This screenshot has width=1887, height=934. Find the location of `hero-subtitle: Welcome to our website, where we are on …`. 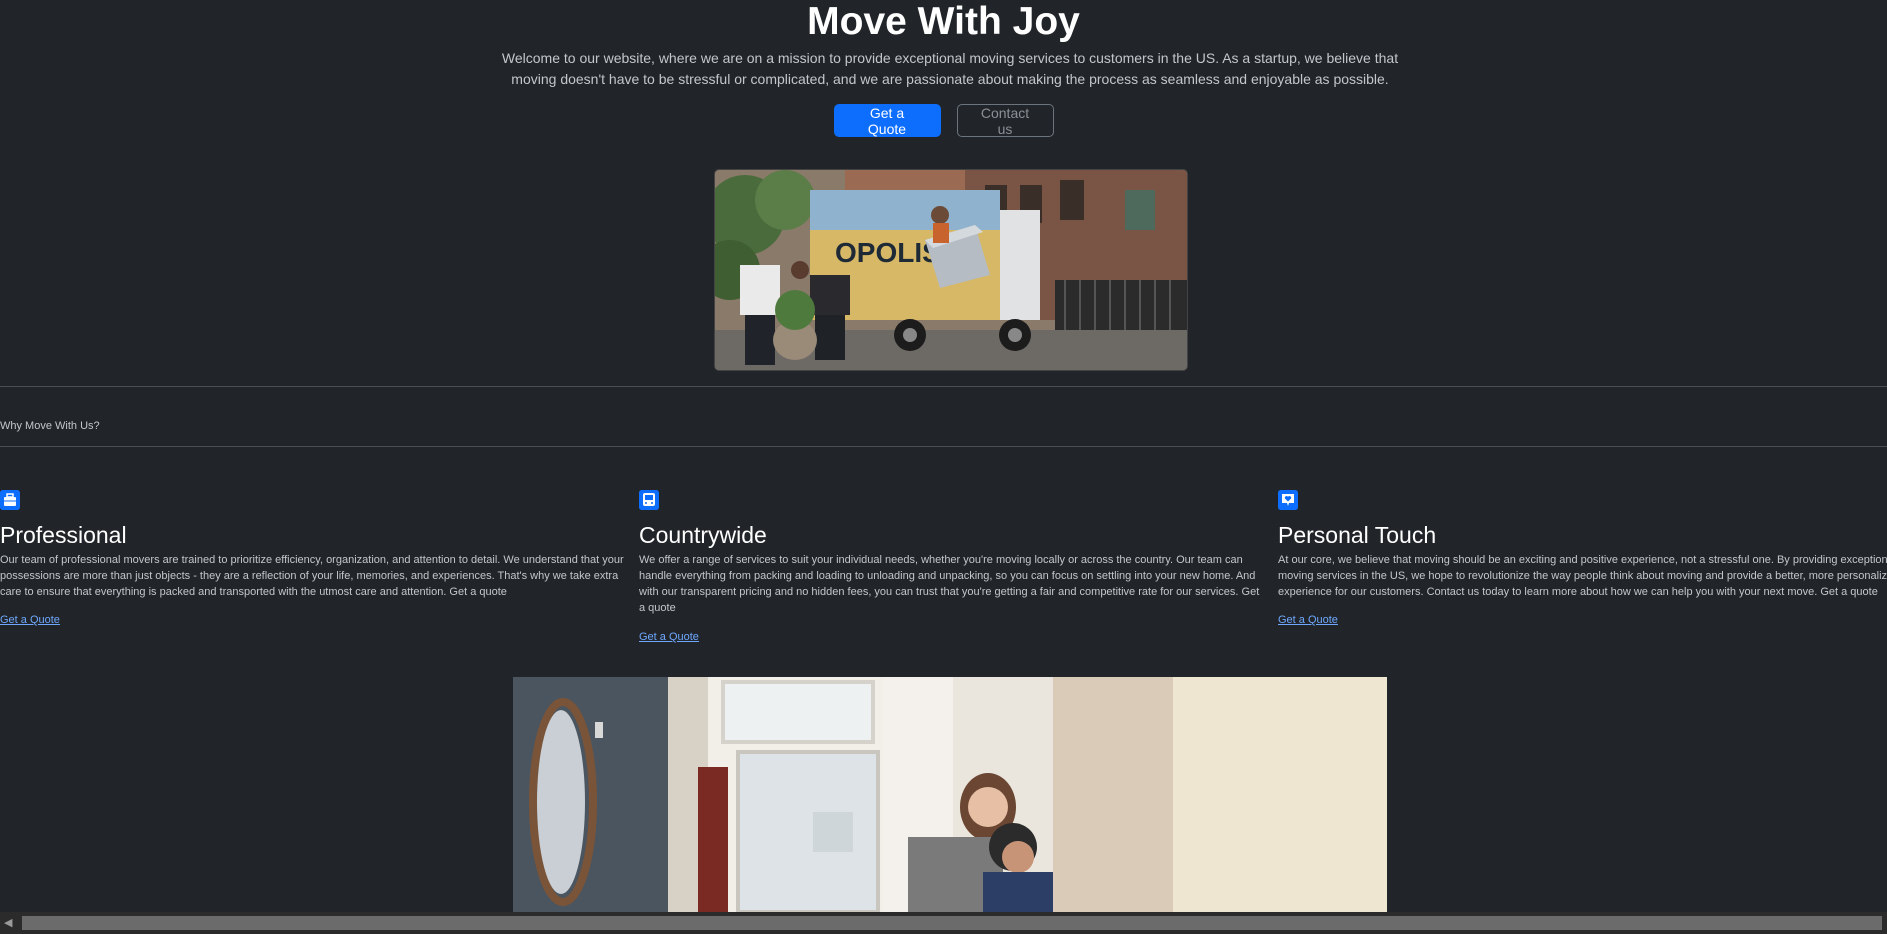

hero-subtitle: Welcome to our website, where we are on … is located at coordinates (950, 68).